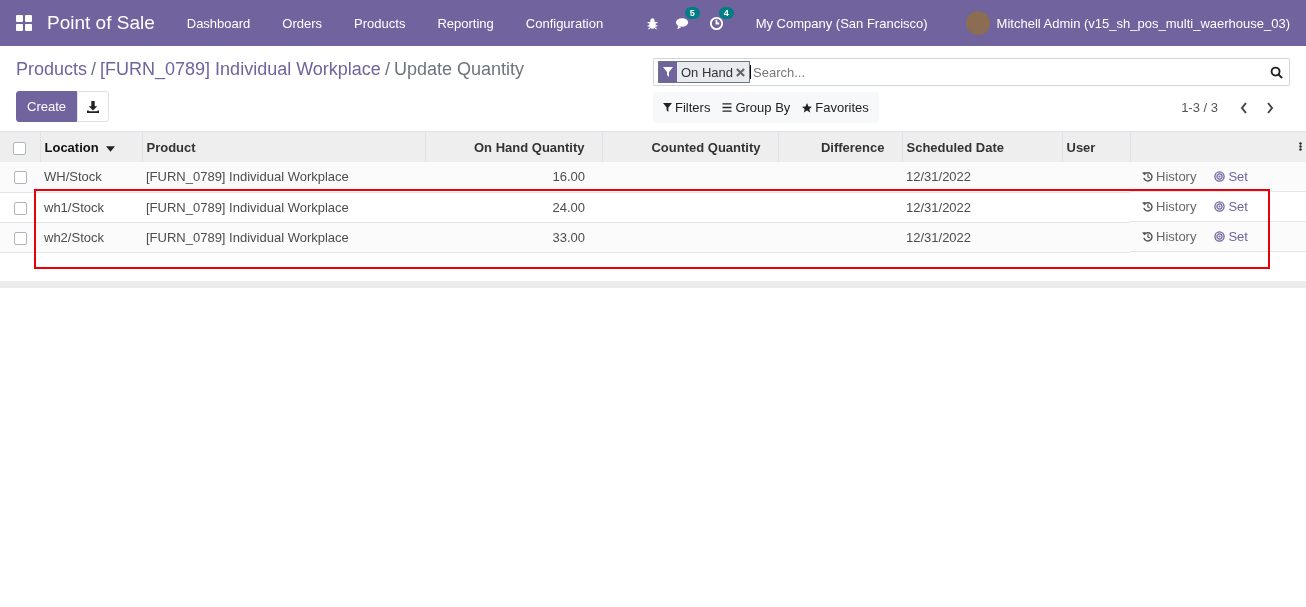  Describe the element at coordinates (1300, 146) in the screenshot. I see `more-options-icon` at that location.